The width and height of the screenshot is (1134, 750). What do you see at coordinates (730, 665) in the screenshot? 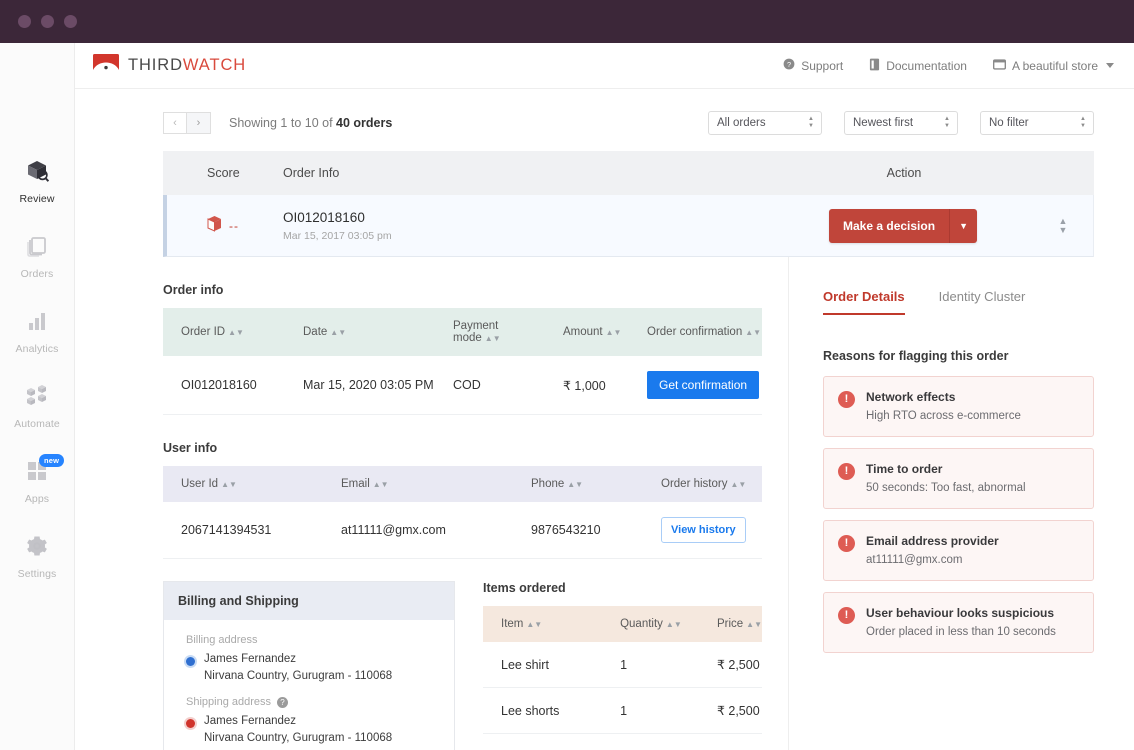
I see `cell-price: ₹ 2,500` at bounding box center [730, 665].